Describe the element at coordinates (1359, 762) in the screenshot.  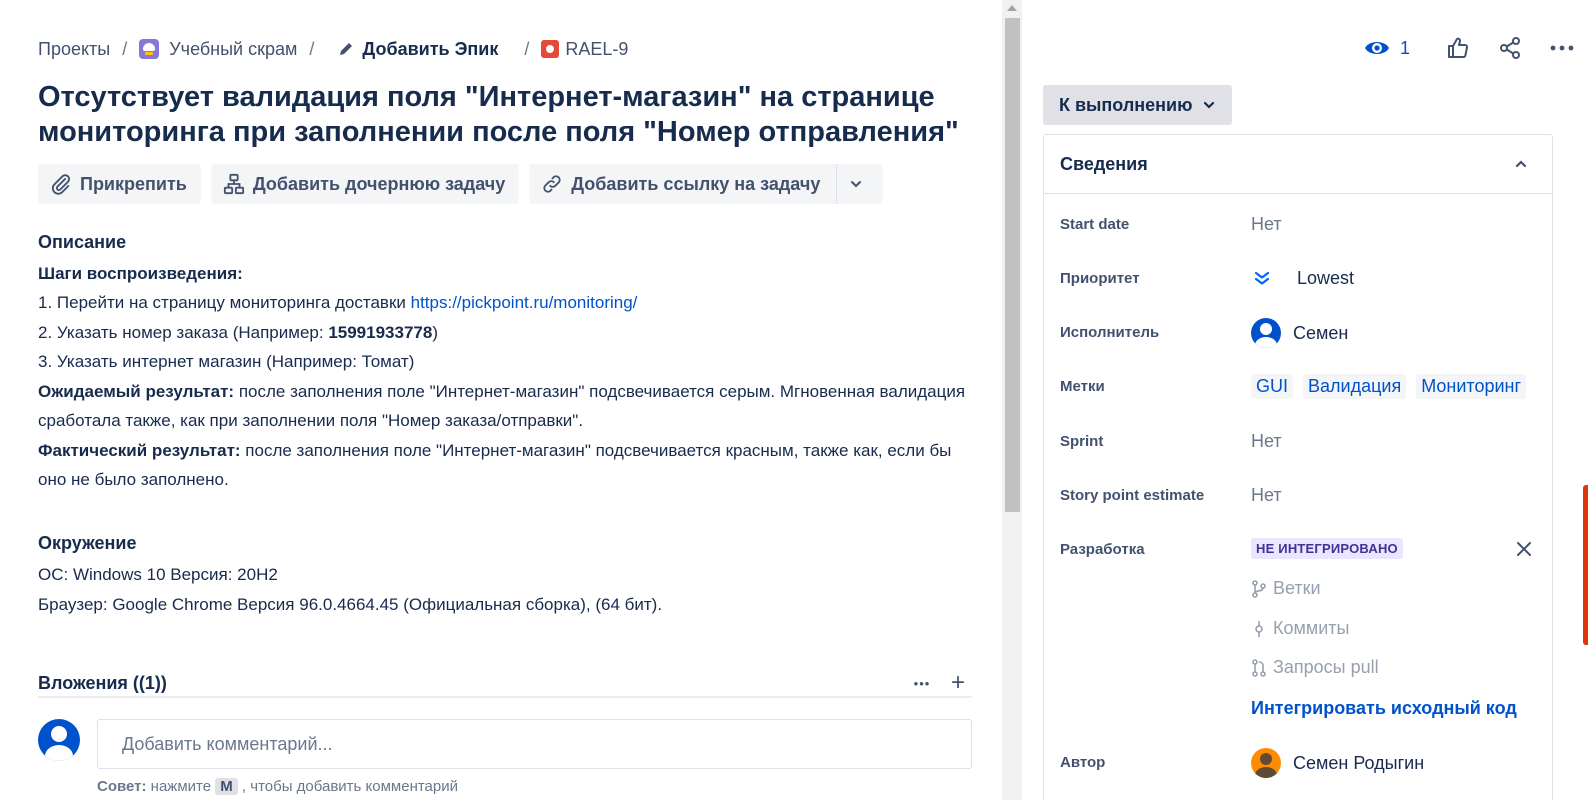
I see `reporter-name: Семен Родыгин` at that location.